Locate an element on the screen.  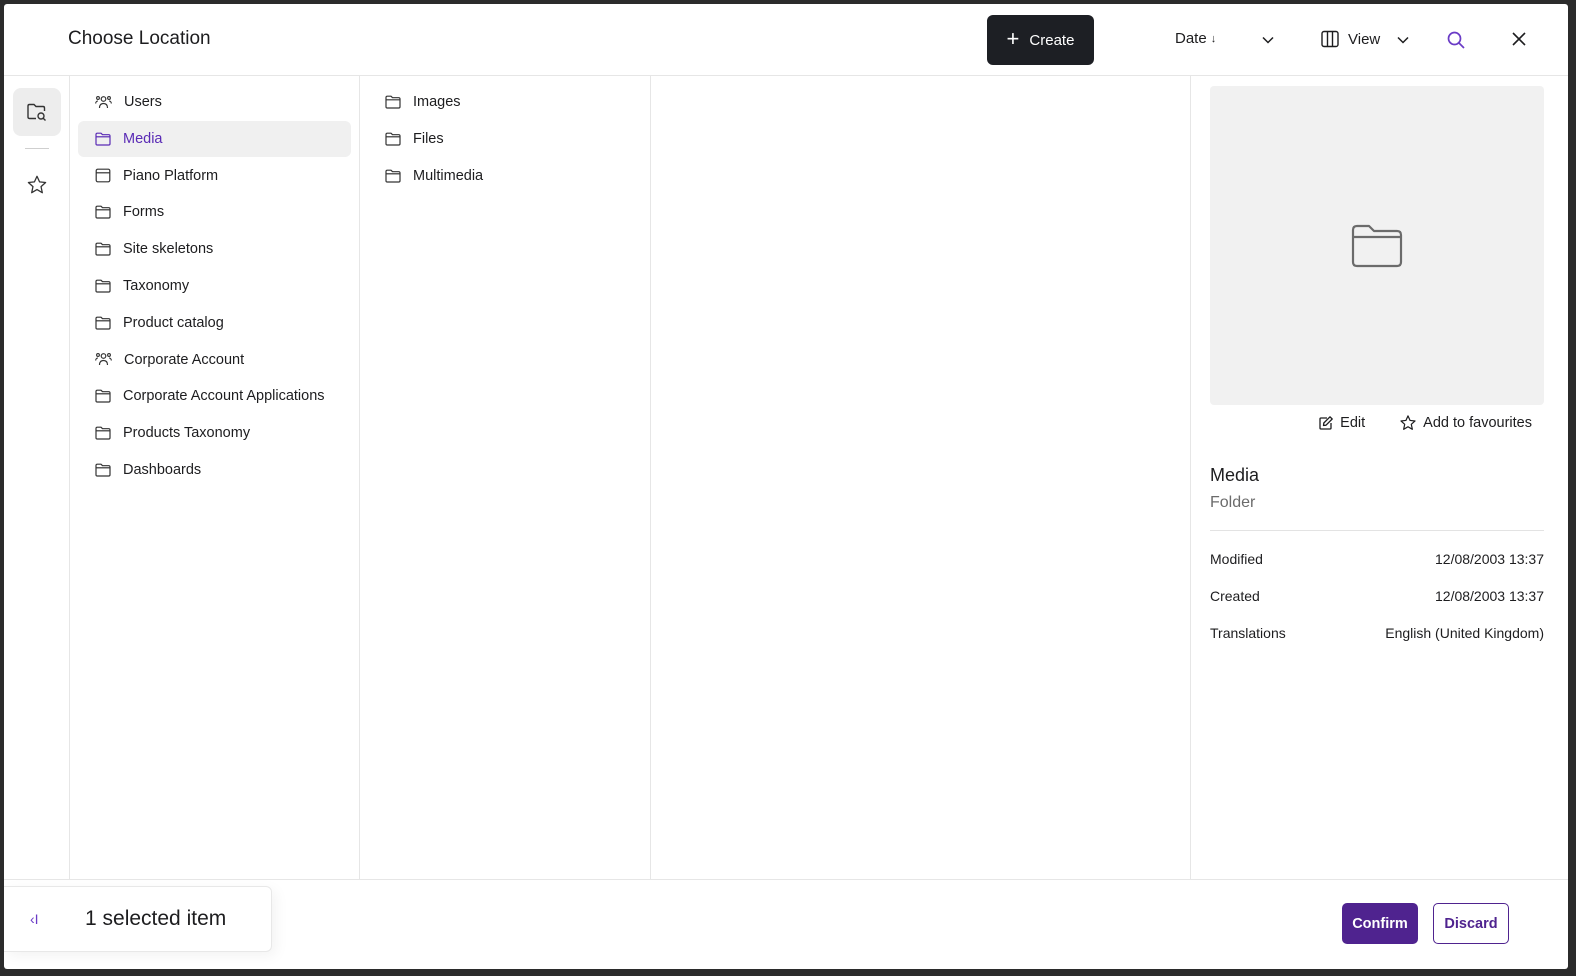
side-rail is located at coordinates (37, 477).